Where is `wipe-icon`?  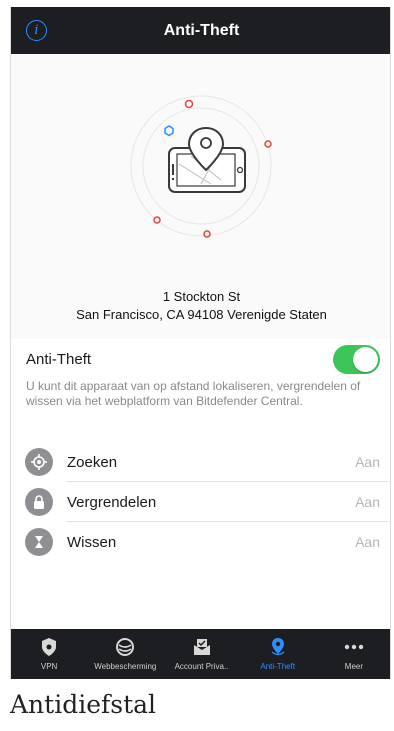 wipe-icon is located at coordinates (39, 542).